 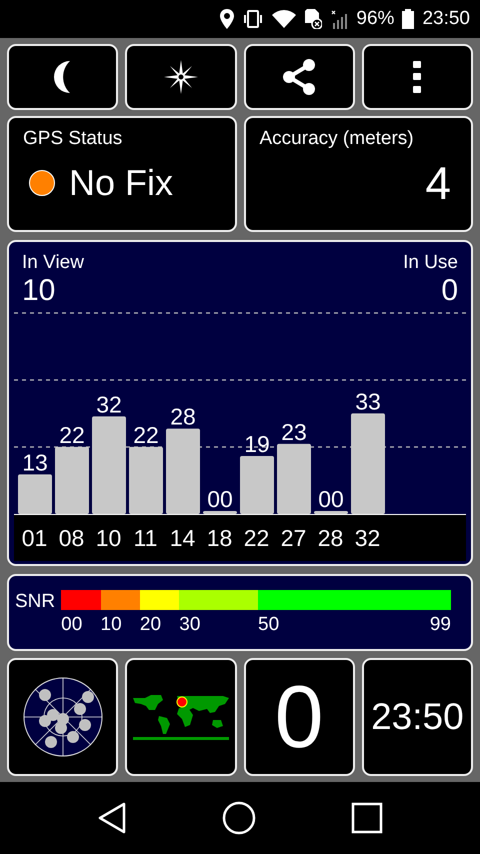 I want to click on wifi-icon, so click(x=284, y=19).